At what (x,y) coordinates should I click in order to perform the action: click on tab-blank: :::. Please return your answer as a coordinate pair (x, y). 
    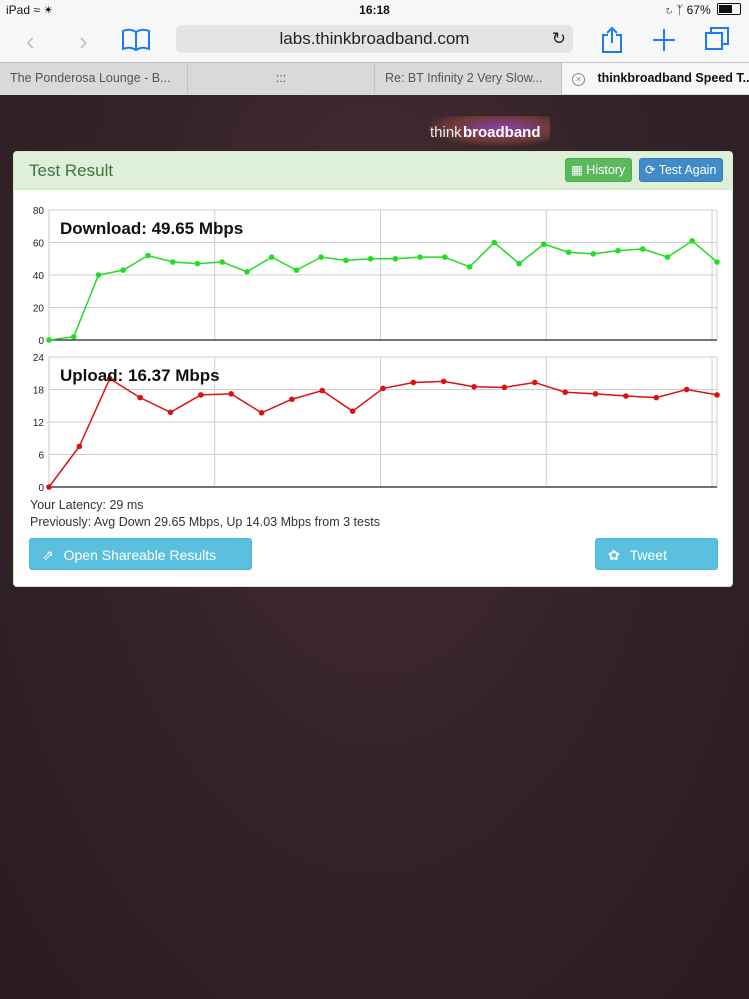
    Looking at the image, I should click on (281, 78).